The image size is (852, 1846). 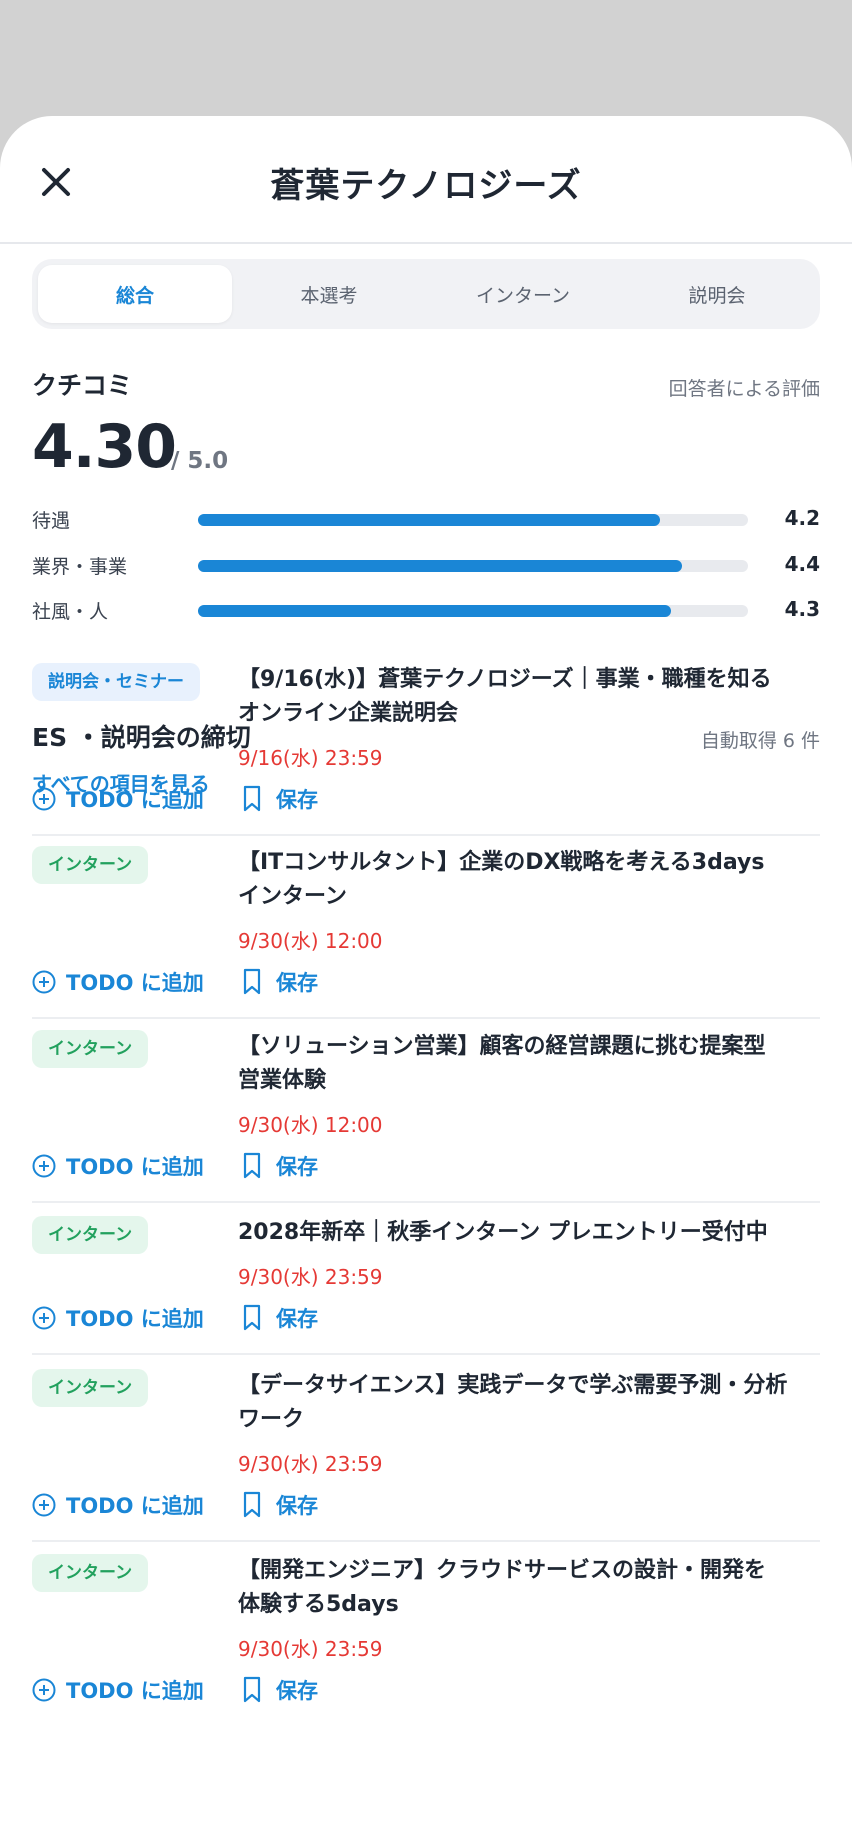 I want to click on rating-row-treatment: 待遇 4.2, so click(x=426, y=521).